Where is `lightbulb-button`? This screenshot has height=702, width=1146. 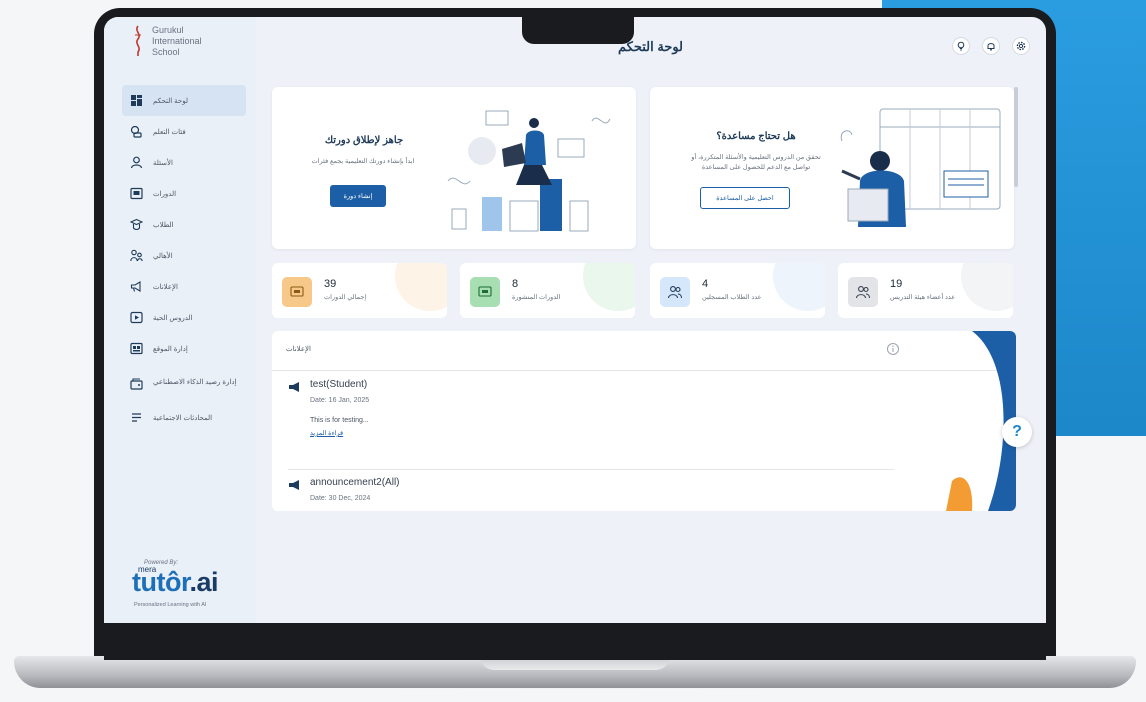 lightbulb-button is located at coordinates (961, 46).